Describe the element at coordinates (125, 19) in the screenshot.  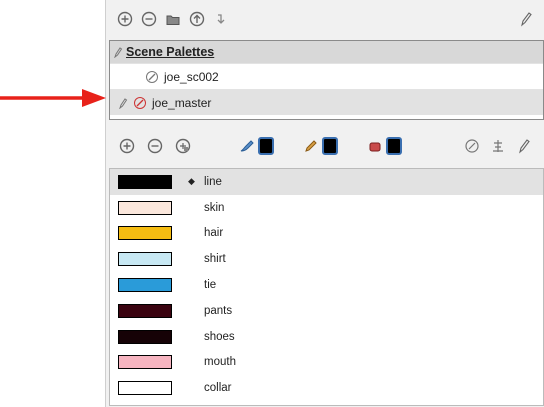
I see `add-palette-icon` at that location.